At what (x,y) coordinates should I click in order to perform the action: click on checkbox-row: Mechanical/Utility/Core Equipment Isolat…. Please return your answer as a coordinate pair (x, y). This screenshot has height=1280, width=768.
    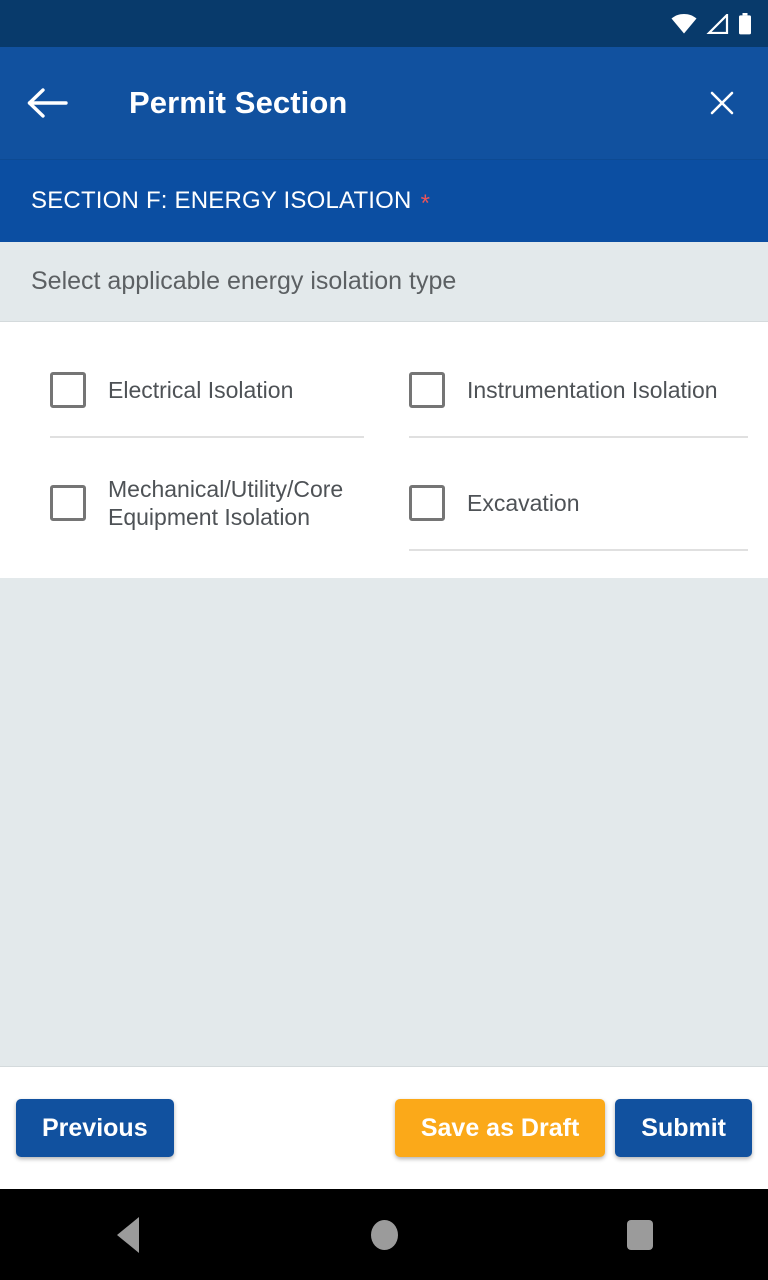
    Looking at the image, I should click on (207, 503).